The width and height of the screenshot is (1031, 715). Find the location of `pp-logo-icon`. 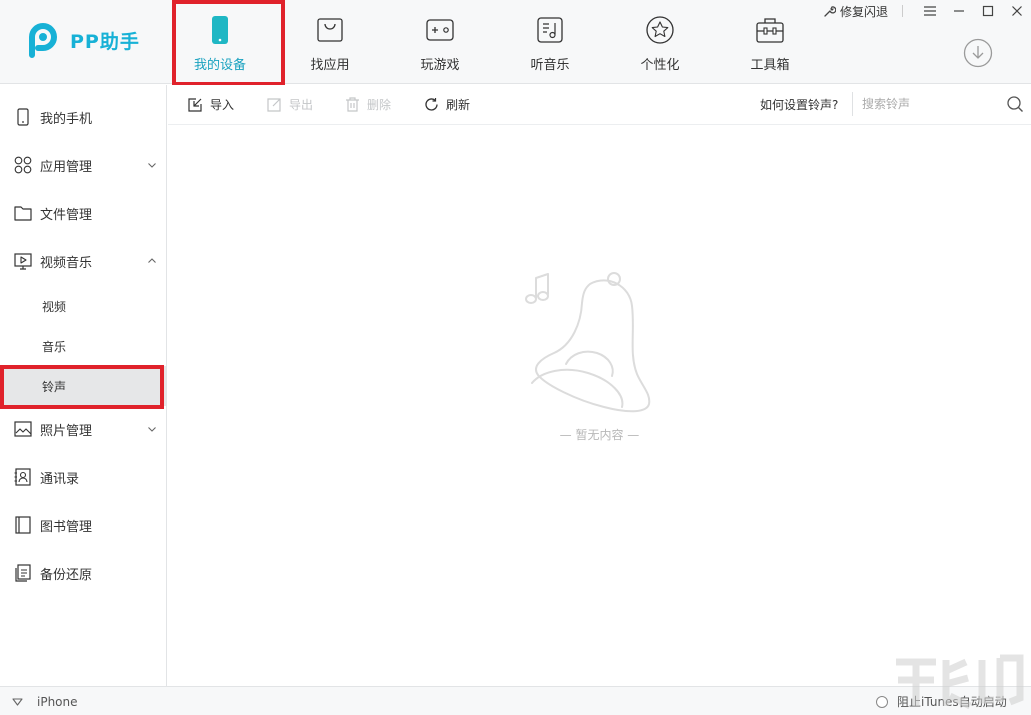

pp-logo-icon is located at coordinates (43, 40).